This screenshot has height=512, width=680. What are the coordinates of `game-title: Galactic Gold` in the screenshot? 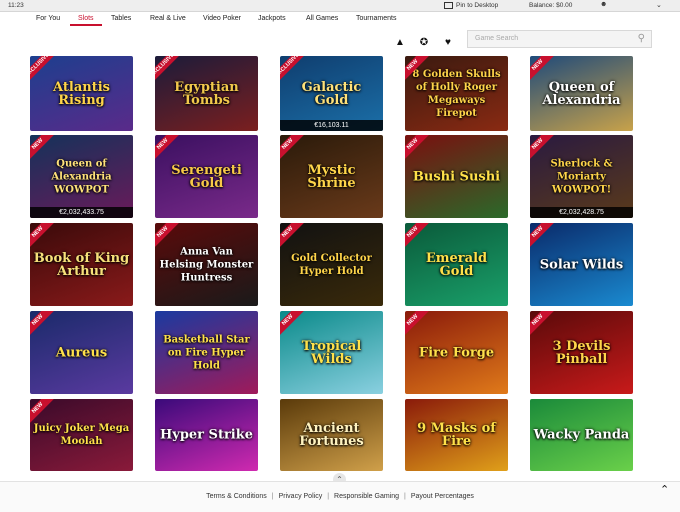 It's located at (331, 93).